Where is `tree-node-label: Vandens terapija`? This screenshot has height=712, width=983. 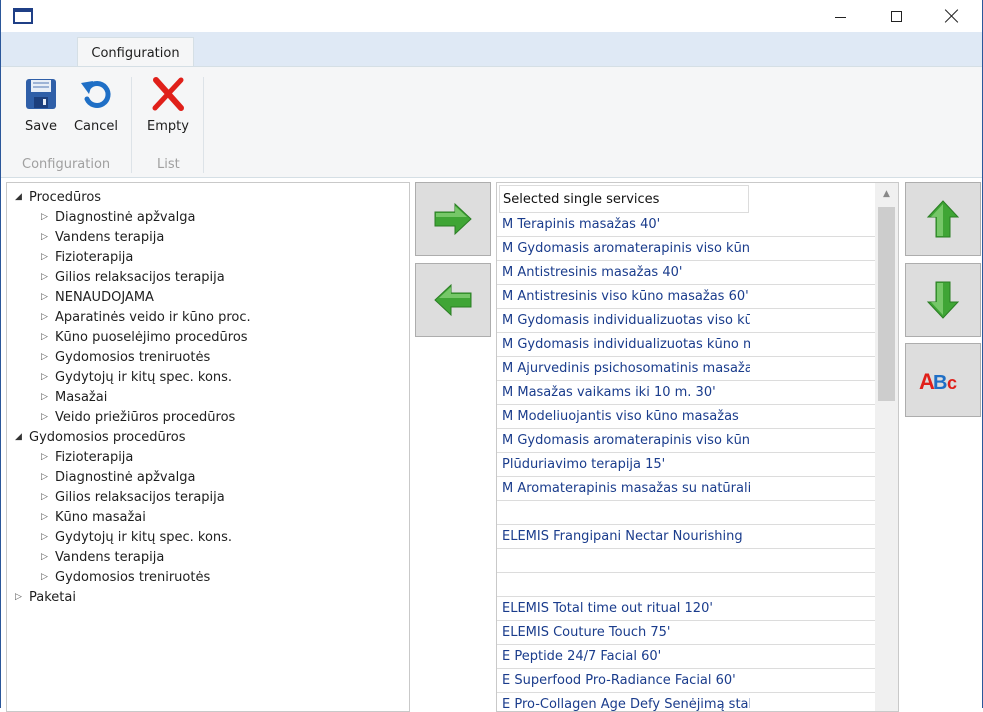 tree-node-label: Vandens terapija is located at coordinates (110, 237).